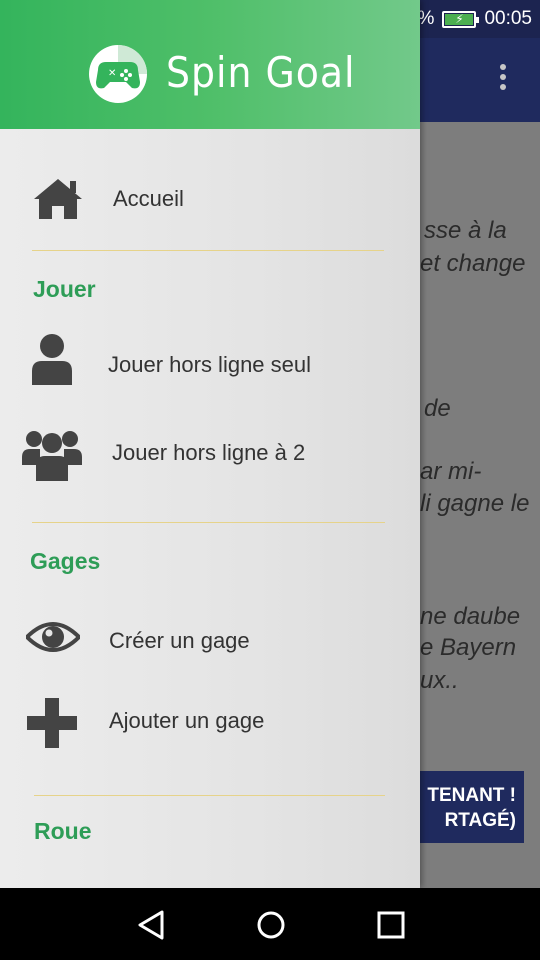 This screenshot has width=540, height=960. Describe the element at coordinates (473, 263) in the screenshot. I see `bg-text-line: et change` at that location.